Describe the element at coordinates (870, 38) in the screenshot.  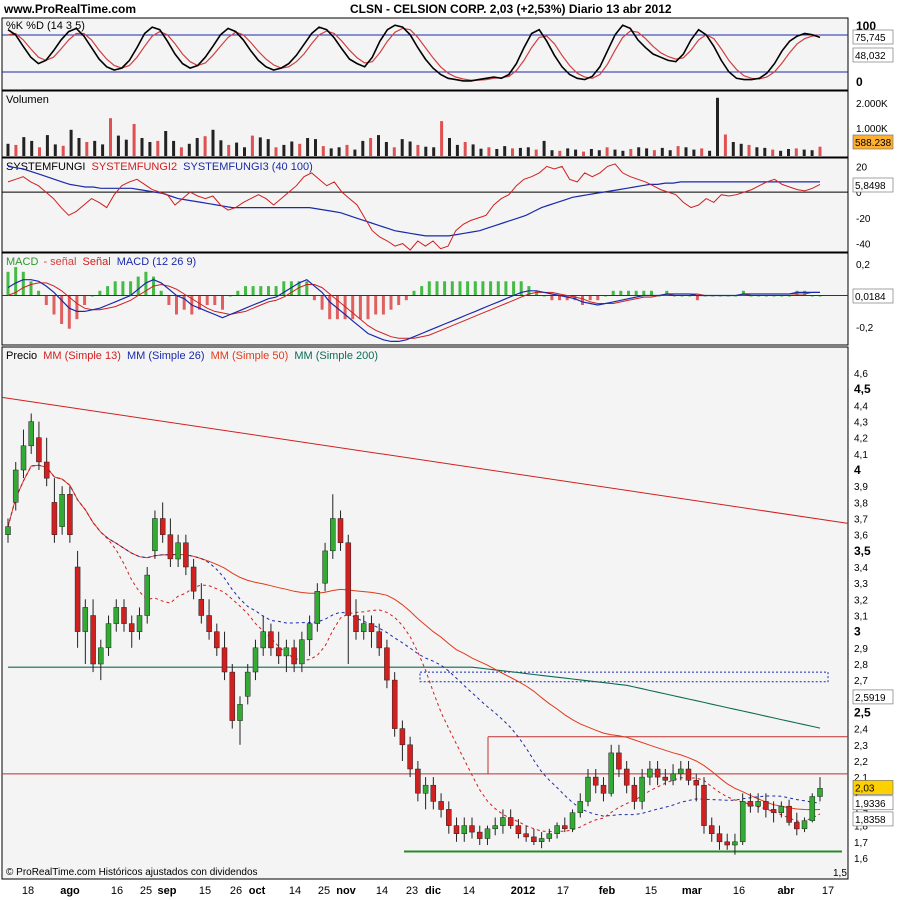
I see `stochastic-k-value: 75,745` at that location.